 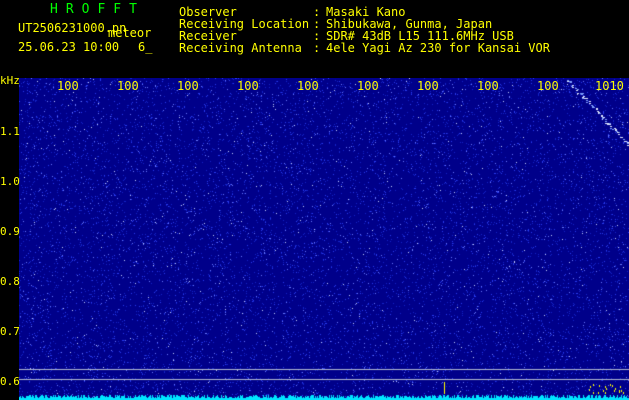 I want to click on x-tick-label: 1010, so click(x=609, y=86).